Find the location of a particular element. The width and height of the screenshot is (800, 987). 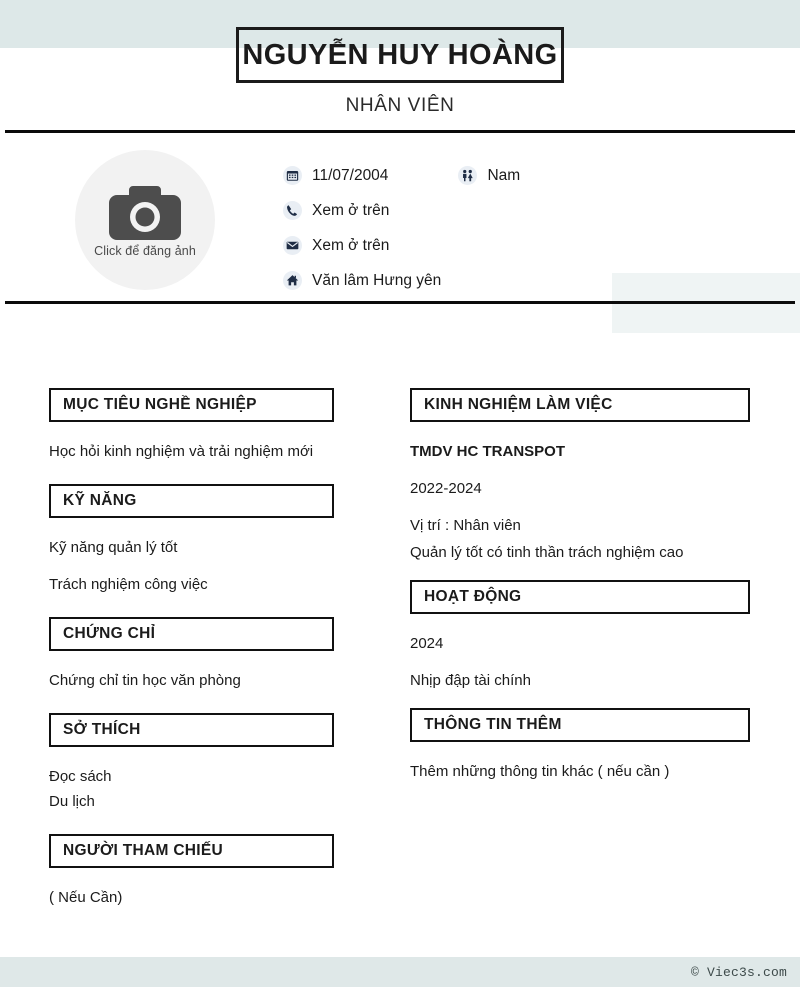

section-title-hobbies: SỞ THÍCH is located at coordinates (102, 729).